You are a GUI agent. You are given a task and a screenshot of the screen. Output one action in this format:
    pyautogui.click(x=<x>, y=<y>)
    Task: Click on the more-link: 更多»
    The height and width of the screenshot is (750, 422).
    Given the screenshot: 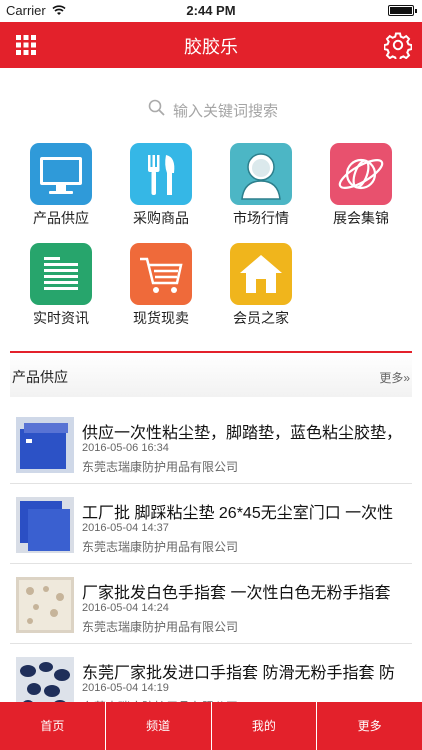 What is the action you would take?
    pyautogui.click(x=394, y=377)
    